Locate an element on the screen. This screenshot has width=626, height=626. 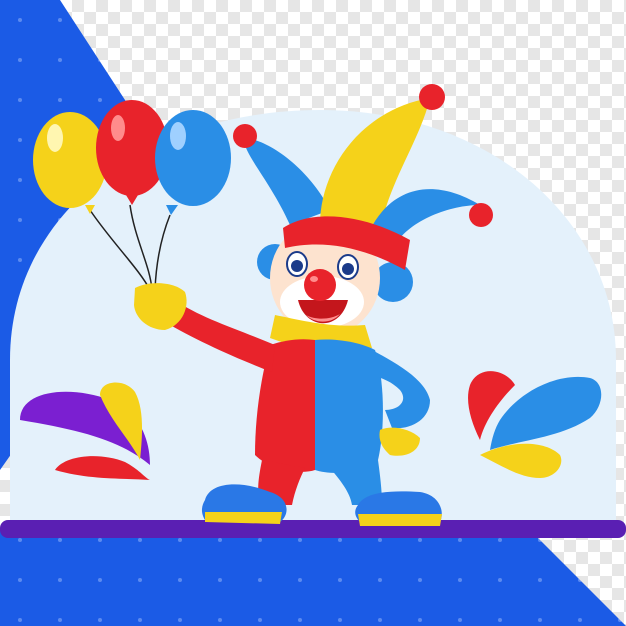
clown-hat-bell-right is located at coordinates (481, 215).